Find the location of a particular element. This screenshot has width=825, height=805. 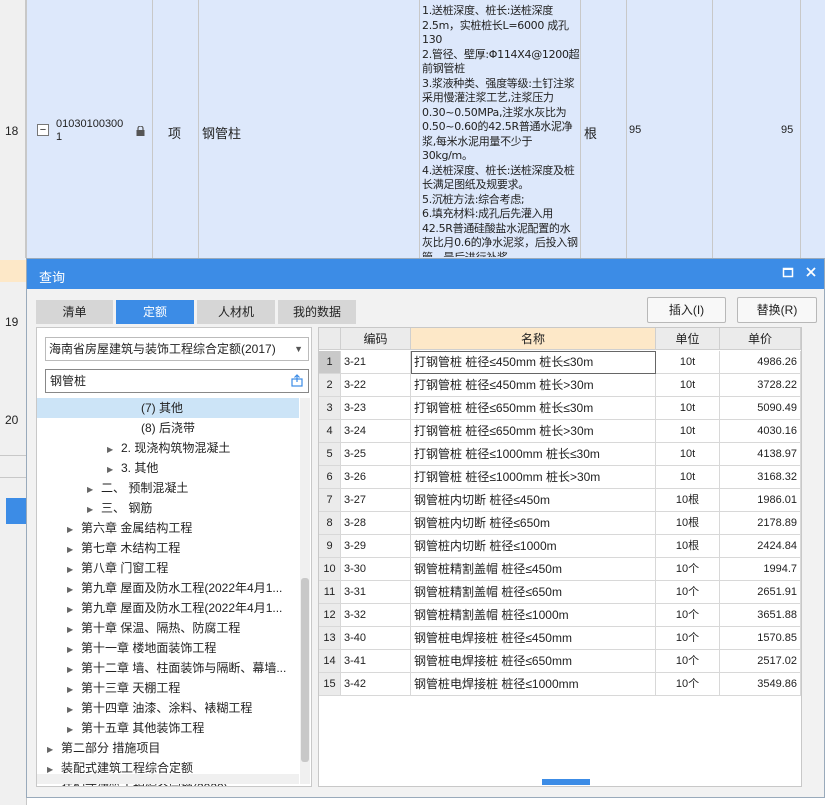

replace-button: 替换(R) is located at coordinates (777, 310).